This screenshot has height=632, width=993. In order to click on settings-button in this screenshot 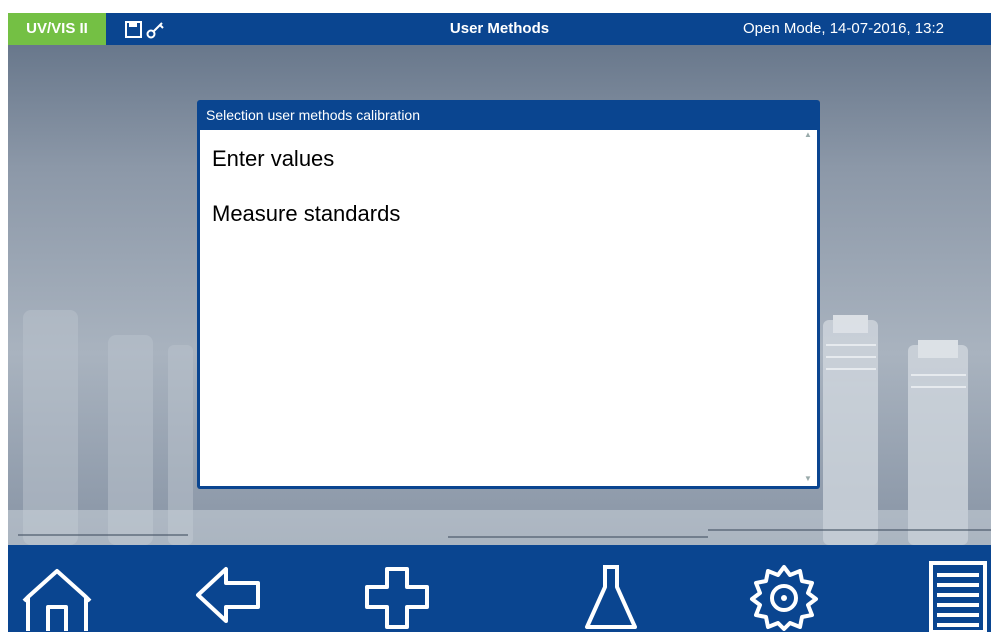, I will do `click(793, 588)`.